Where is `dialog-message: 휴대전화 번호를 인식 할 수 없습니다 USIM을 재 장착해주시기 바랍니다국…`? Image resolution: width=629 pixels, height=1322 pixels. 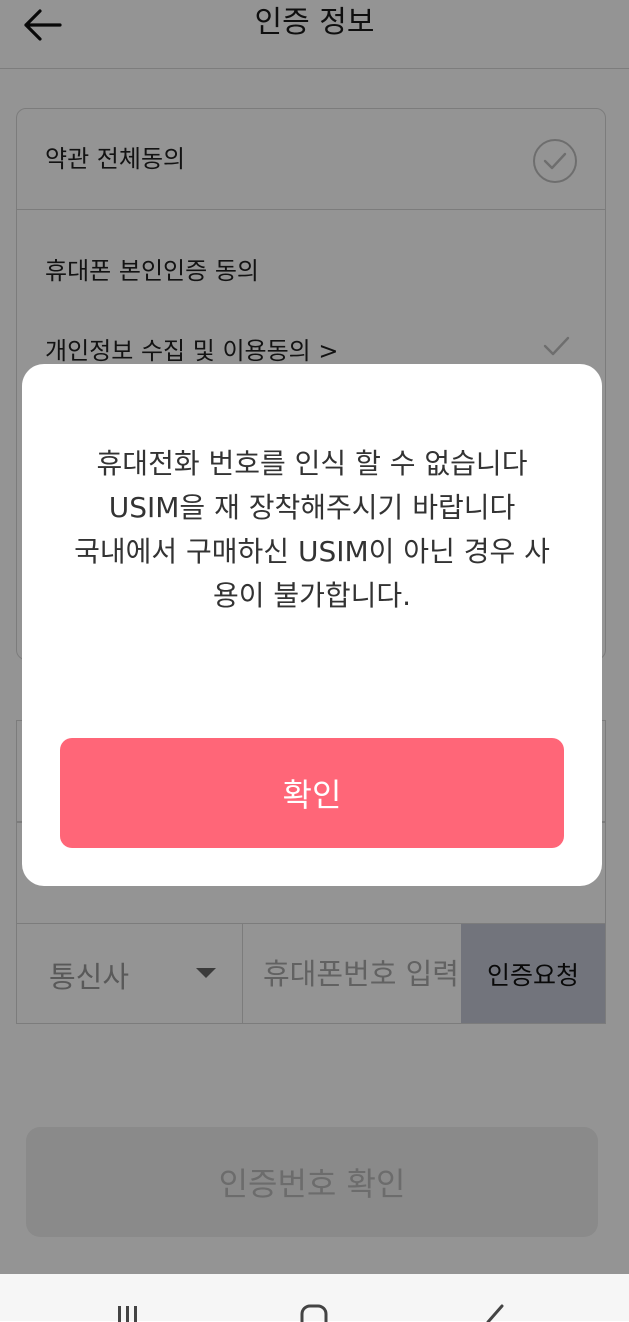
dialog-message: 휴대전화 번호를 인식 할 수 없습니다 USIM을 재 장착해주시기 바랍니다국… is located at coordinates (312, 530).